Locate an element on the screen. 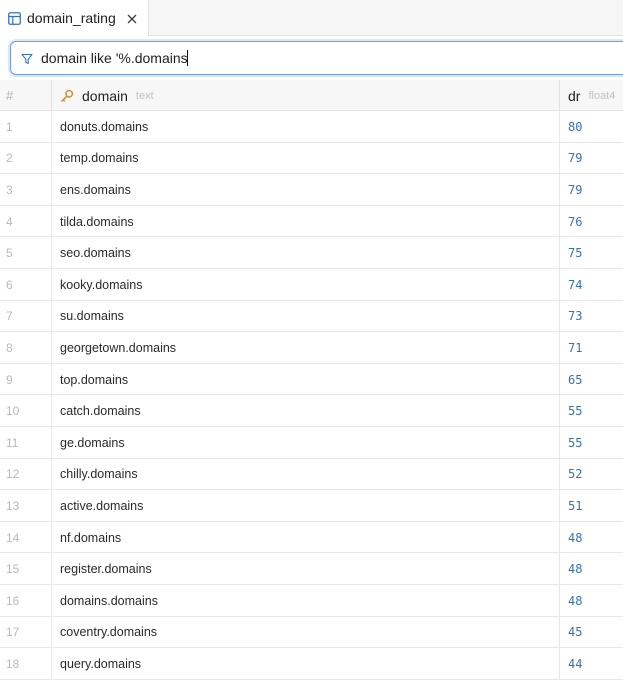 Image resolution: width=623 pixels, height=680 pixels. domain-cell: coventry.domains is located at coordinates (306, 632).